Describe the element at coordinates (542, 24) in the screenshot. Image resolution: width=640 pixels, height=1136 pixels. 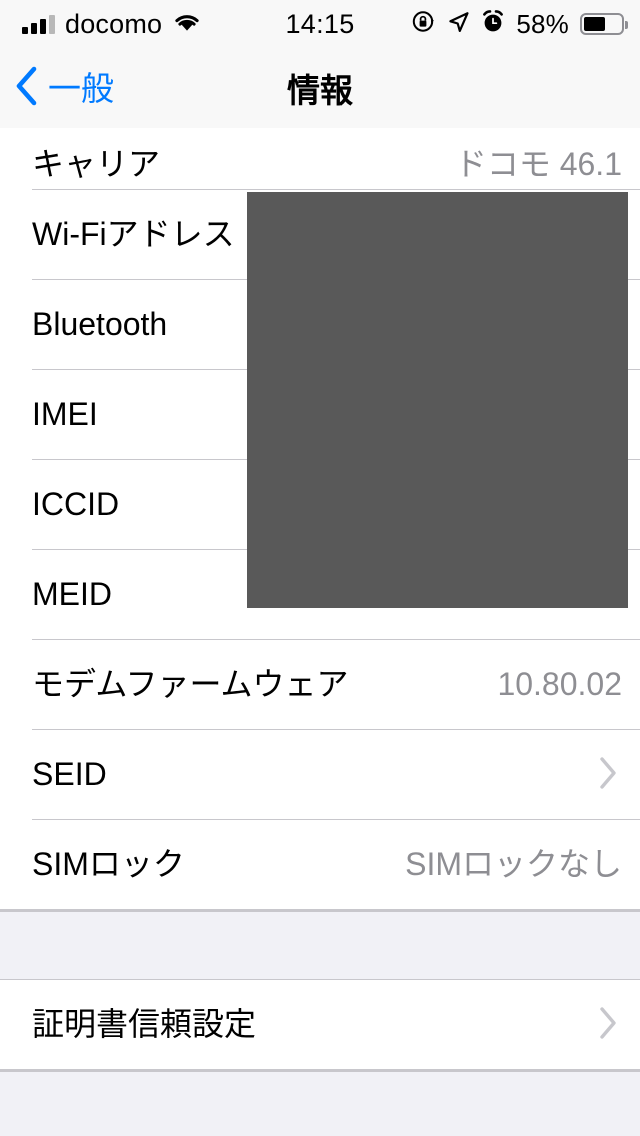
I see `battery-percentage: 58%` at that location.